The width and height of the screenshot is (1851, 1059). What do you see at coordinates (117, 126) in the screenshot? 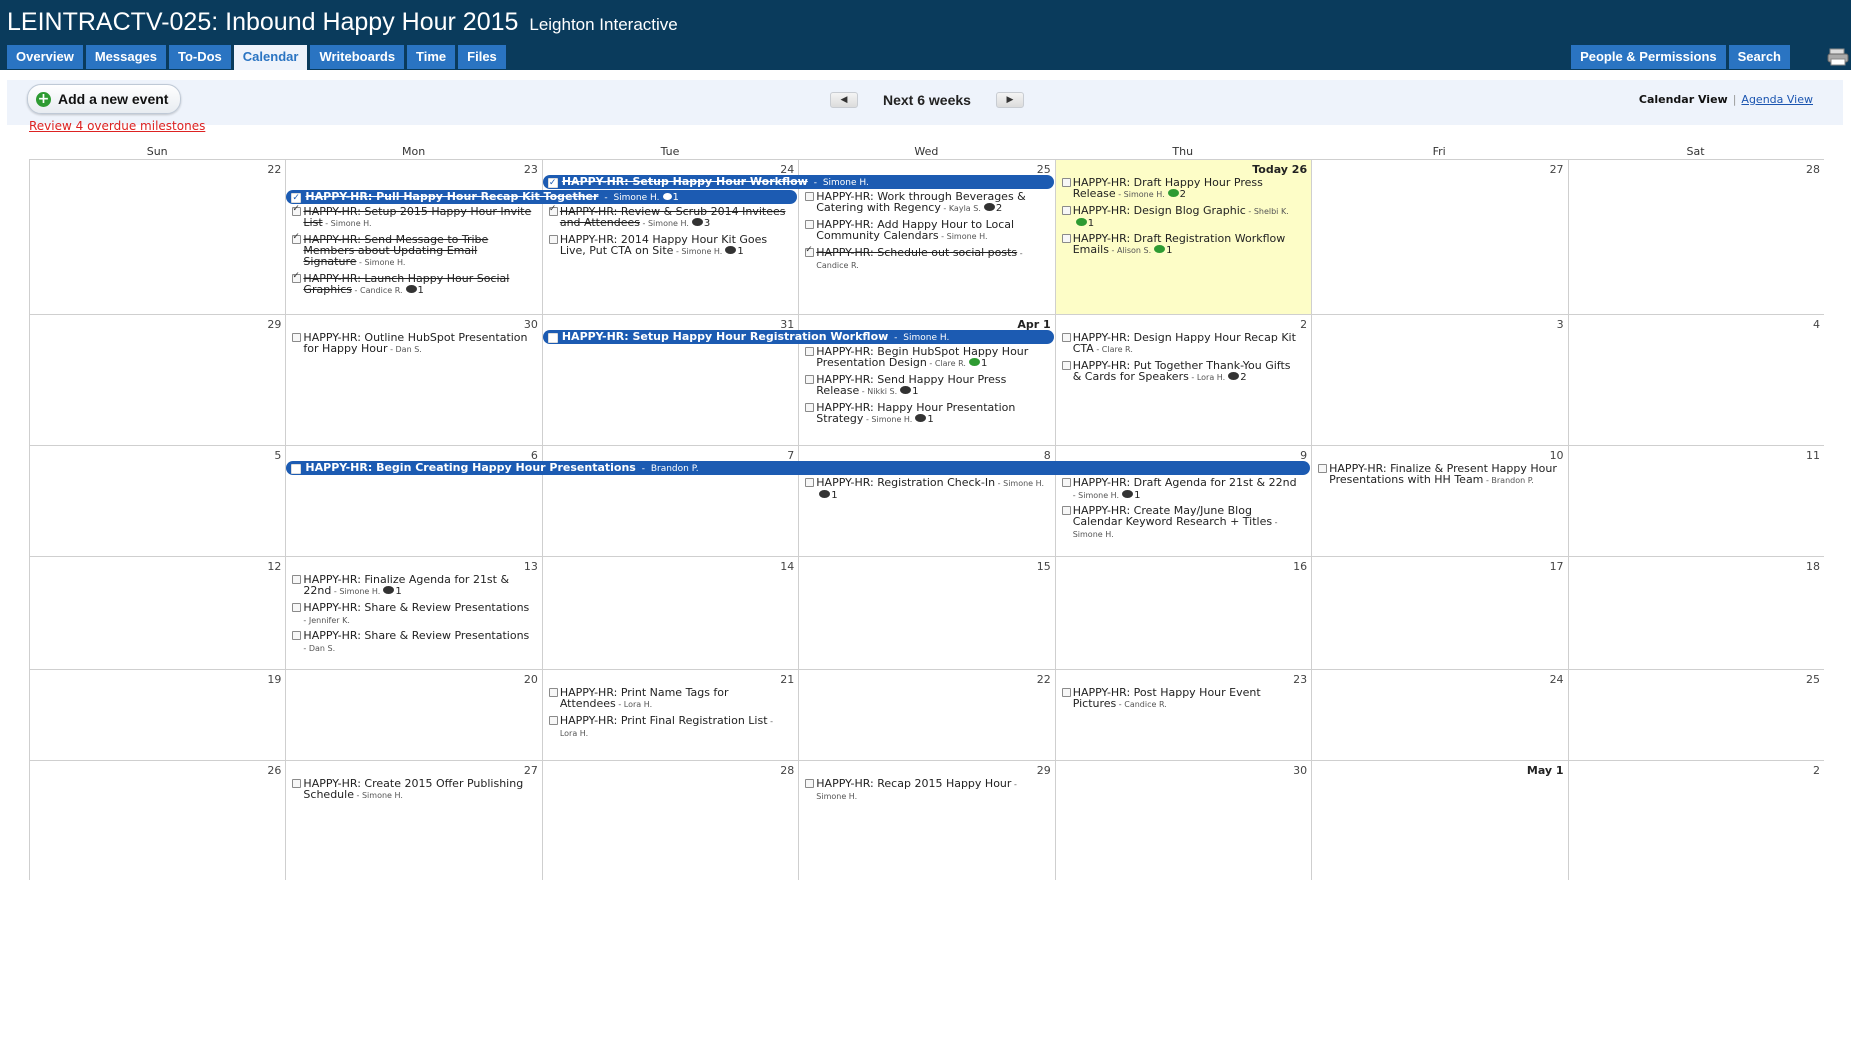
I see `overdue-milestones-link: Review 4 overdue milestones` at bounding box center [117, 126].